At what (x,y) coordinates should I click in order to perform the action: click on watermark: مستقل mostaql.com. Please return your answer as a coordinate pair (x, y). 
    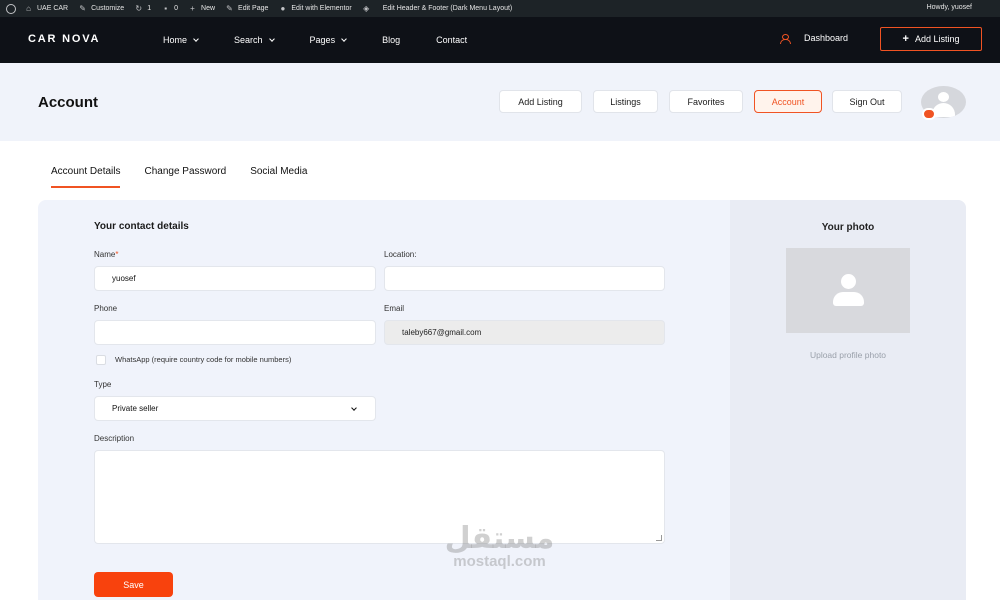
    Looking at the image, I should click on (499, 547).